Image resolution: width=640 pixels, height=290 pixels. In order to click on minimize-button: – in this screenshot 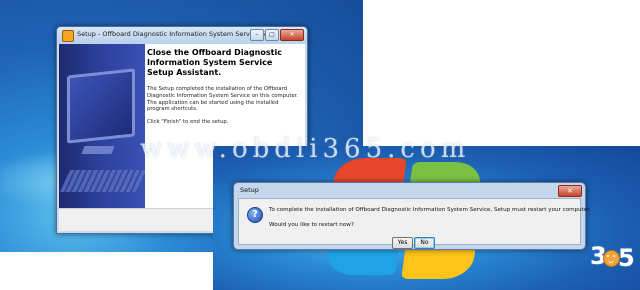, I will do `click(257, 35)`.